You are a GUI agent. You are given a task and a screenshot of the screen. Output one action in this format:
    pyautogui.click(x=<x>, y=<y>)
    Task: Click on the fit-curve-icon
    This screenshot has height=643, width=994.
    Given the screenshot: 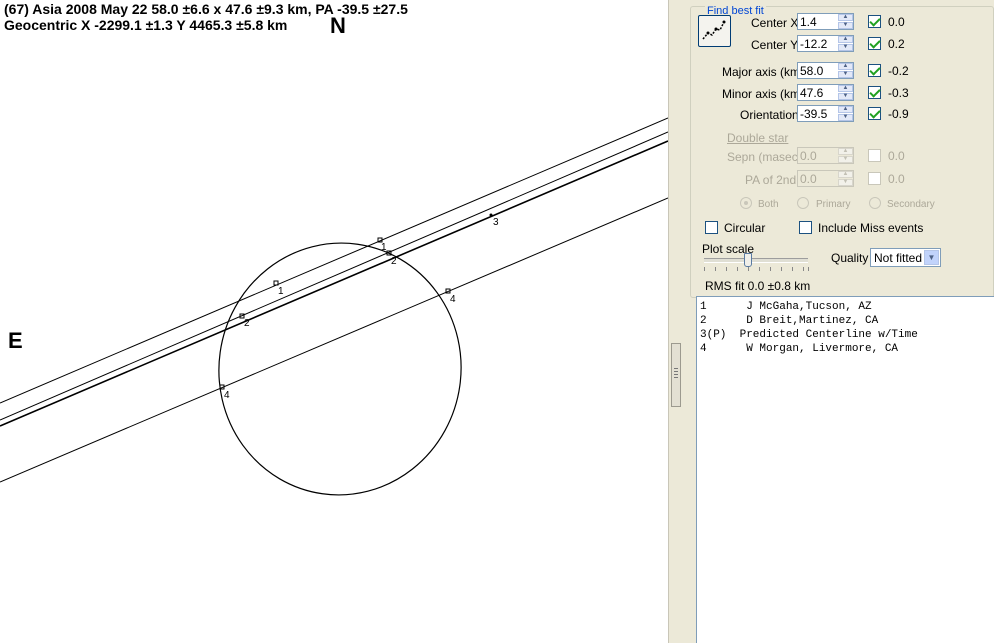 What is the action you would take?
    pyautogui.click(x=714, y=30)
    